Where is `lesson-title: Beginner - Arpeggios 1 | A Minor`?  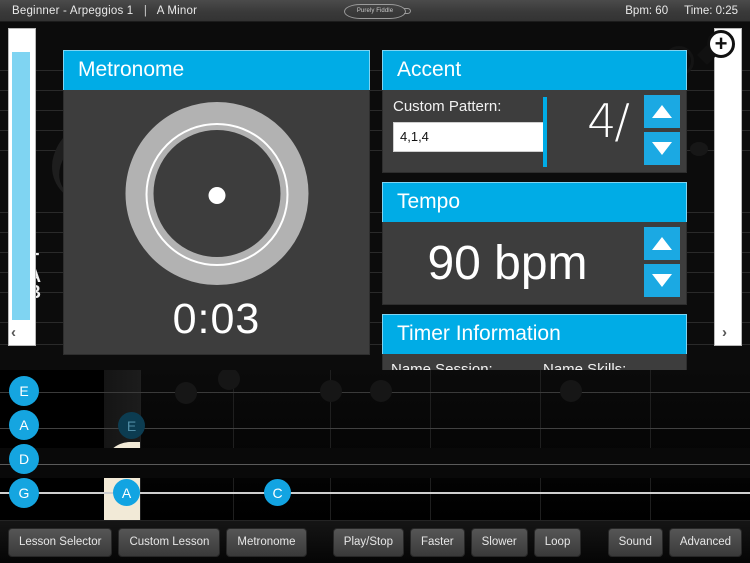
lesson-title: Beginner - Arpeggios 1 | A Minor is located at coordinates (104, 11).